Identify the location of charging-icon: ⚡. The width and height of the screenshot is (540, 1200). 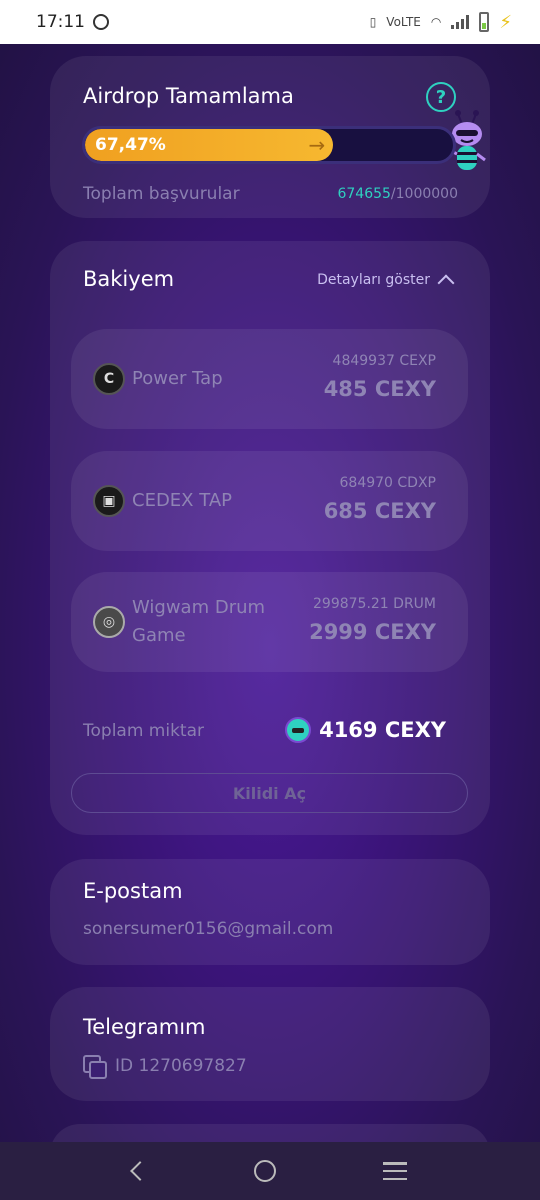
(505, 22).